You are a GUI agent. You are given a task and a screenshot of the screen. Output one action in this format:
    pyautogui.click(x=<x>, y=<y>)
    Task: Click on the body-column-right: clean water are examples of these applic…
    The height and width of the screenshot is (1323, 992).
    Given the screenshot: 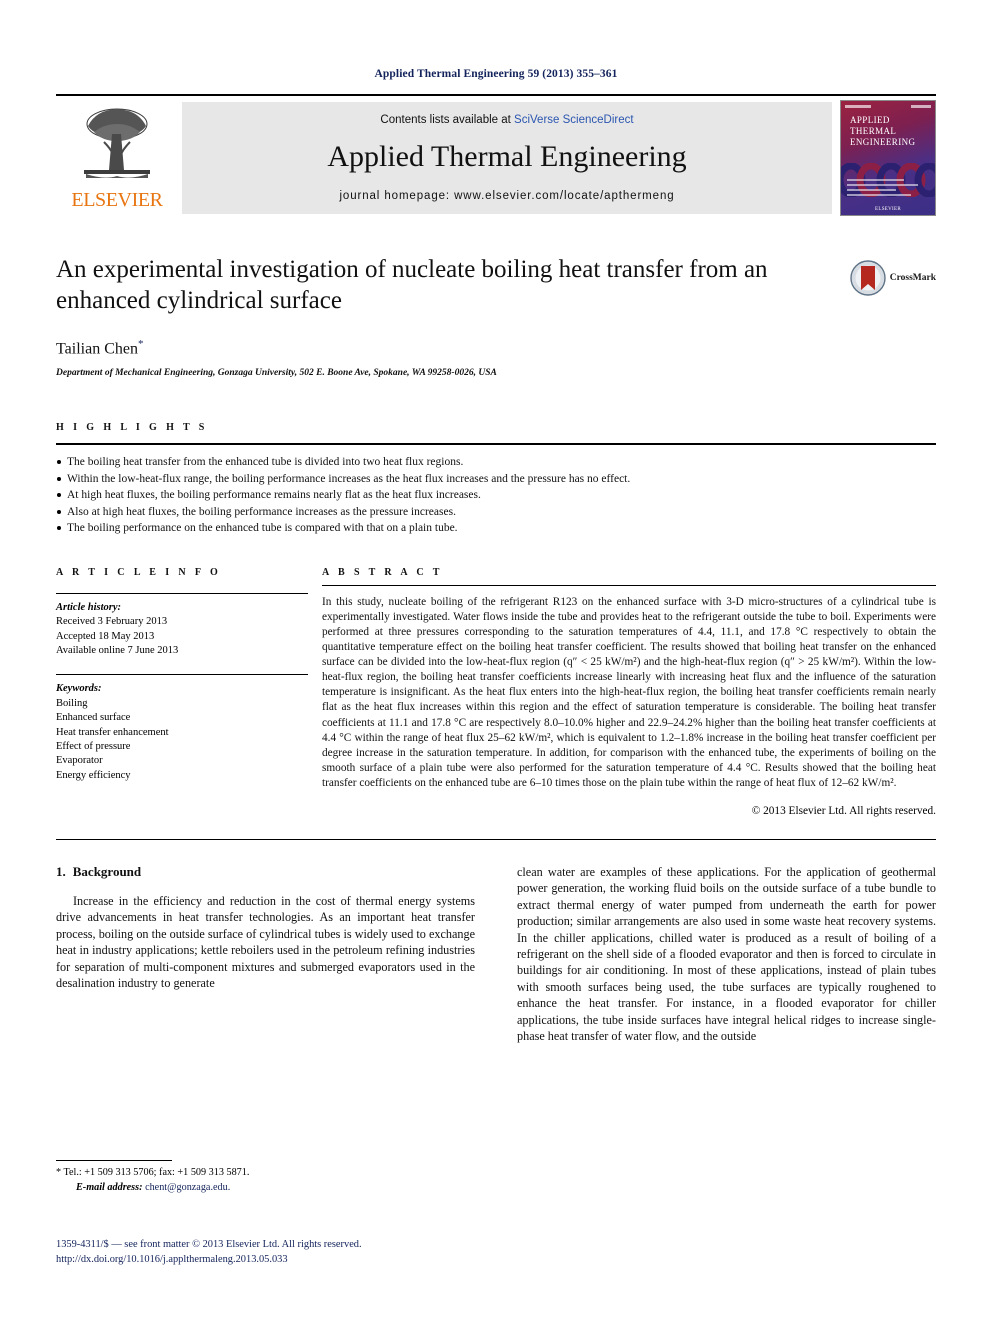 What is the action you would take?
    pyautogui.click(x=726, y=954)
    